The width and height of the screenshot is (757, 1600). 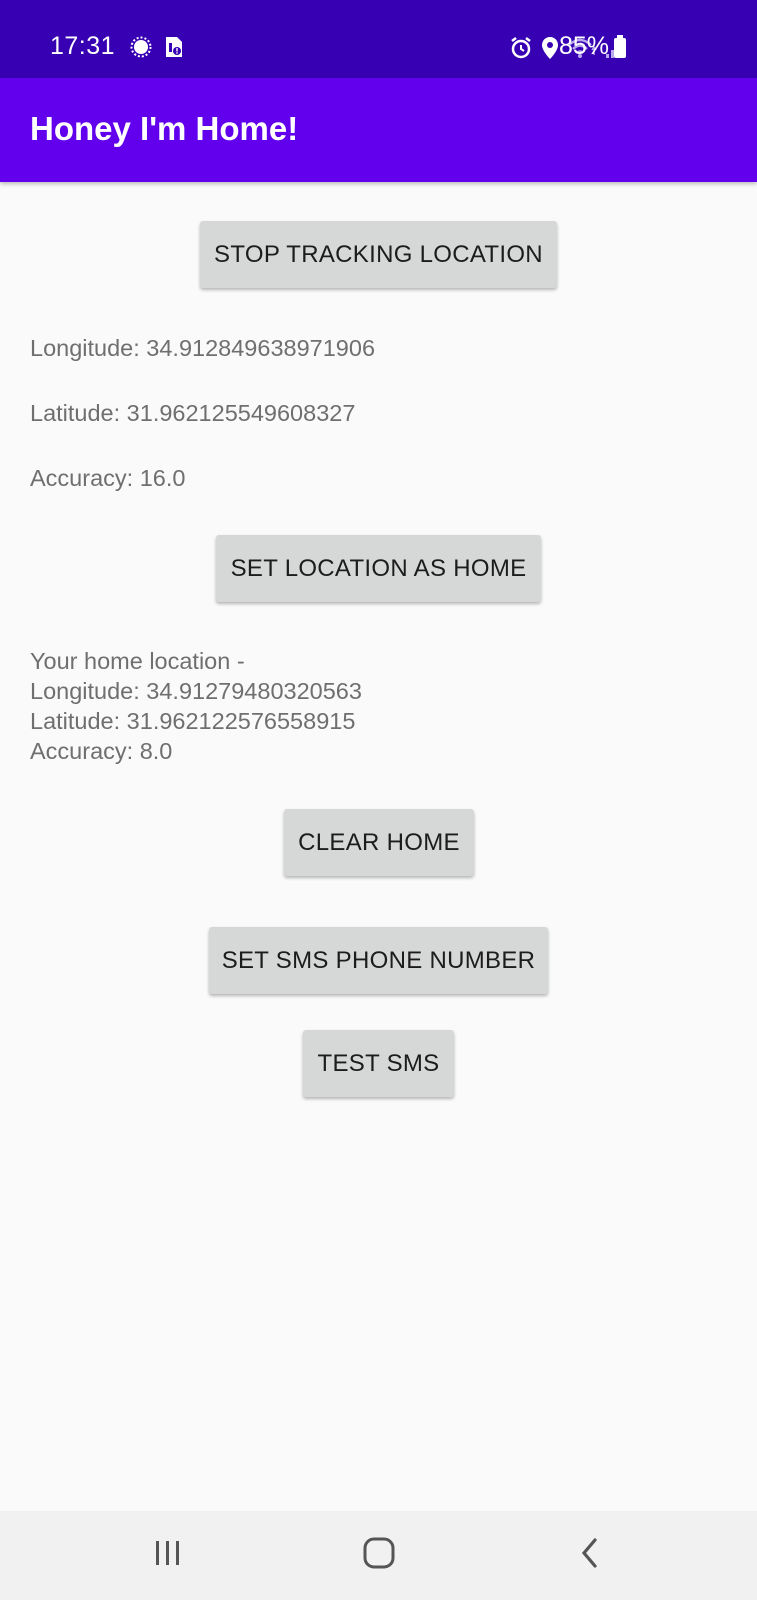 I want to click on settings-gear-icon, so click(x=141, y=49).